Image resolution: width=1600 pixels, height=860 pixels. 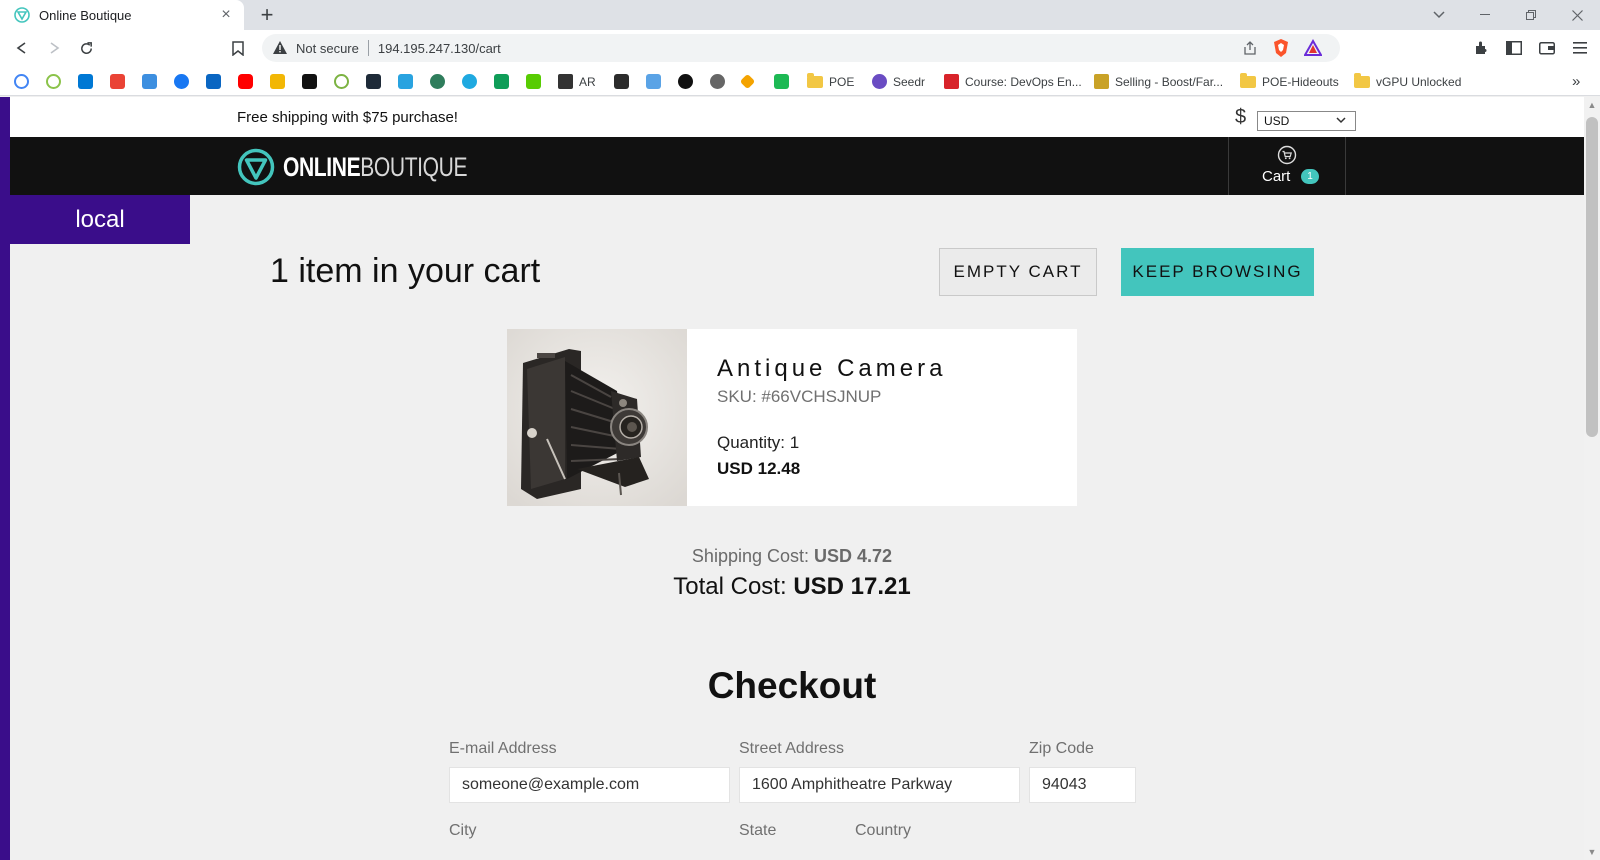 I want to click on tab-title: Online Boutique, so click(x=85, y=15).